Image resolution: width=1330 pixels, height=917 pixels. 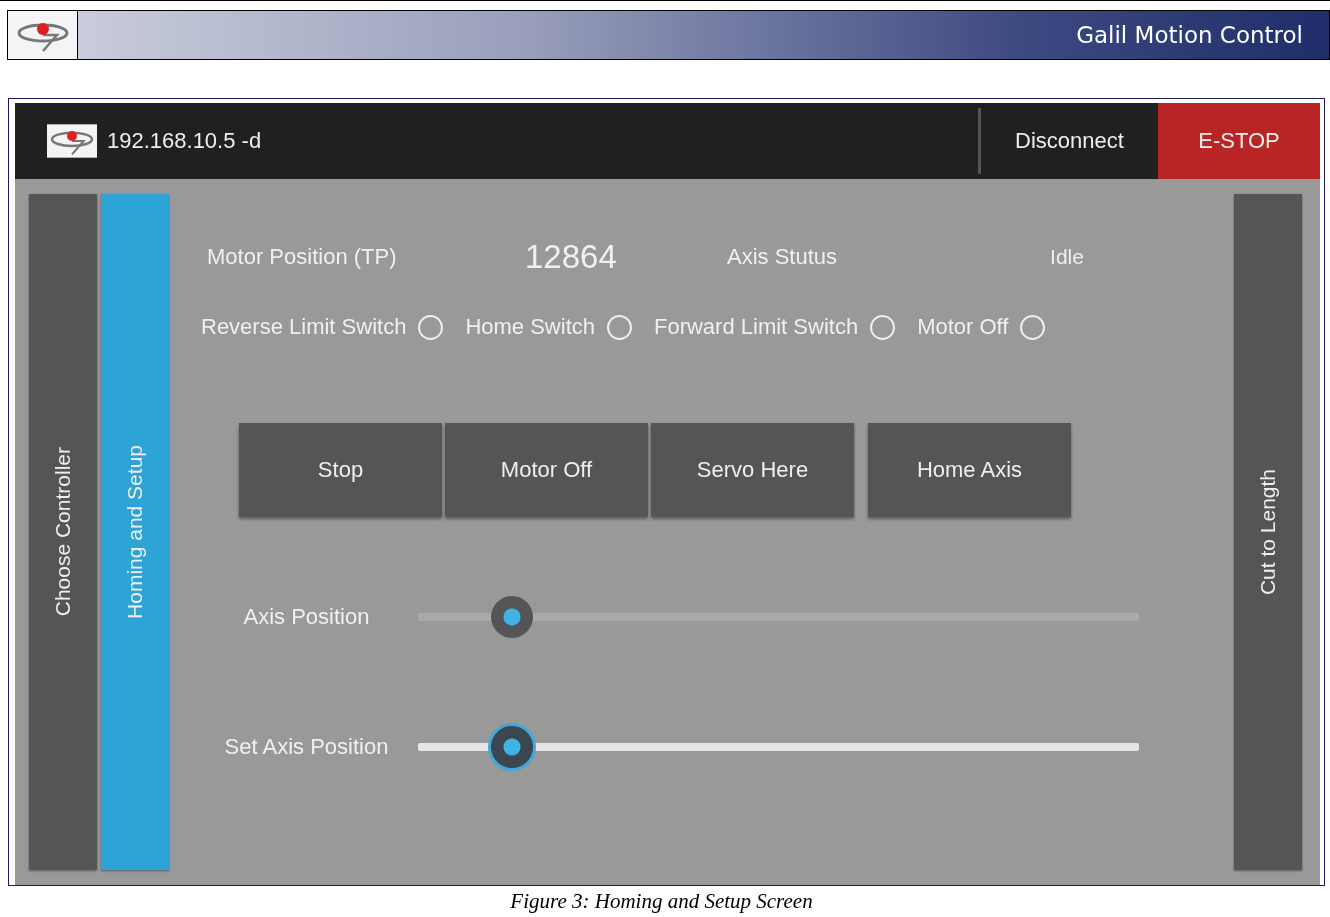 I want to click on action-button: Stop, so click(x=340, y=470).